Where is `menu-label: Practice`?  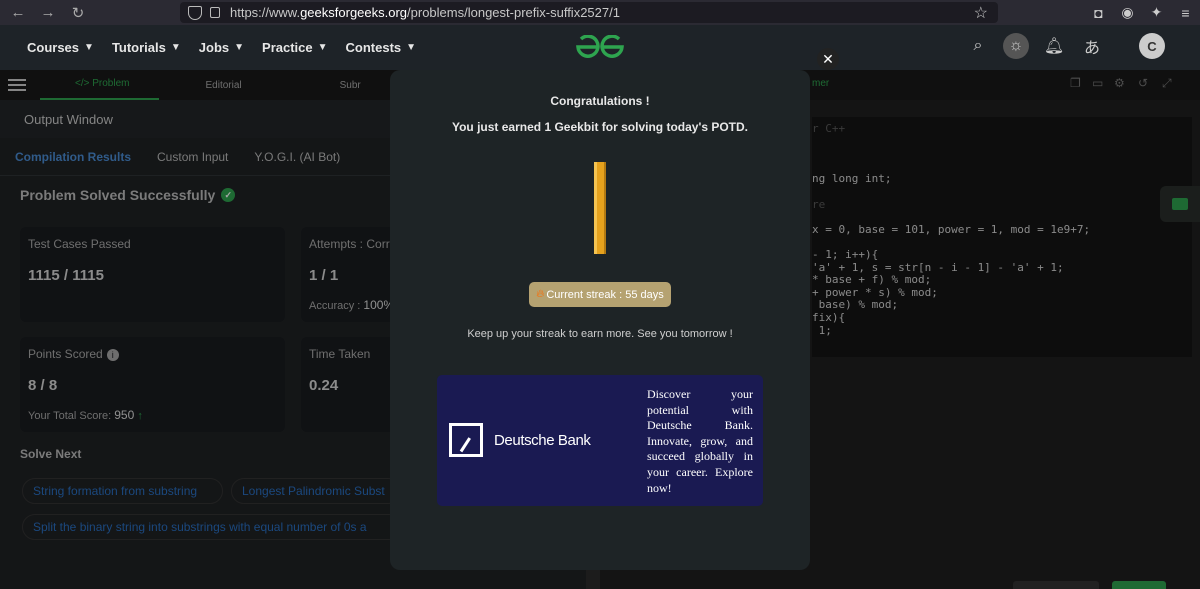 menu-label: Practice is located at coordinates (287, 47).